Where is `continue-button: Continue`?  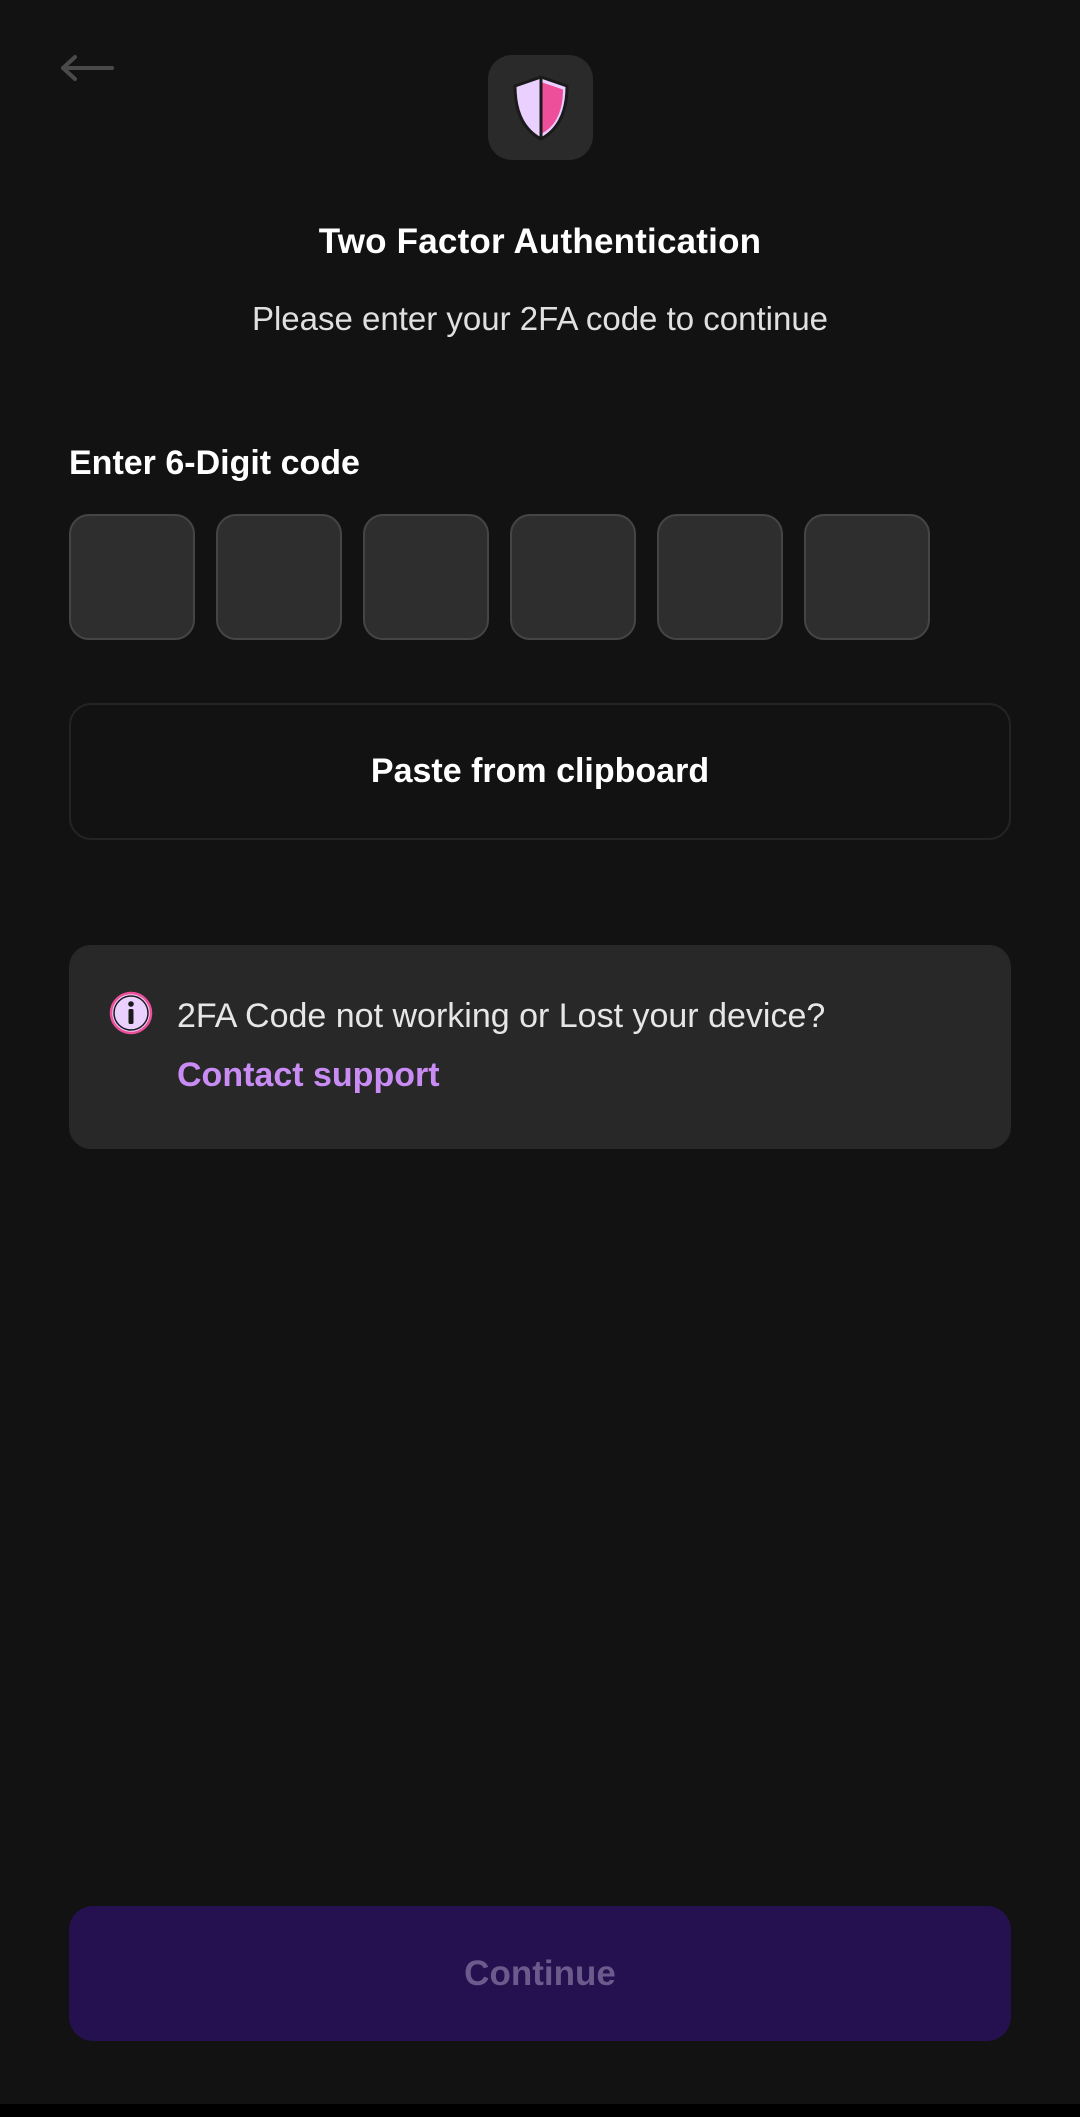 continue-button: Continue is located at coordinates (540, 1973).